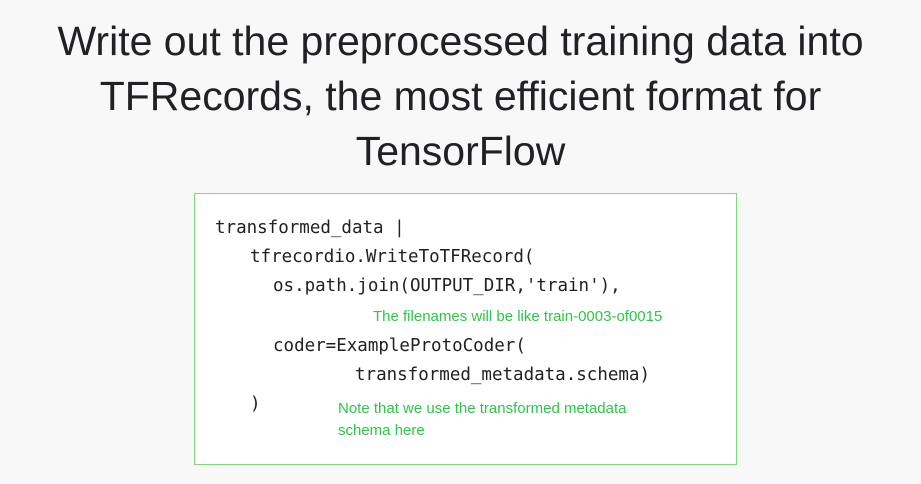 This screenshot has width=921, height=484. I want to click on code-line-3: os.path.join(OUTPUT_DIR,'train'),, so click(447, 286).